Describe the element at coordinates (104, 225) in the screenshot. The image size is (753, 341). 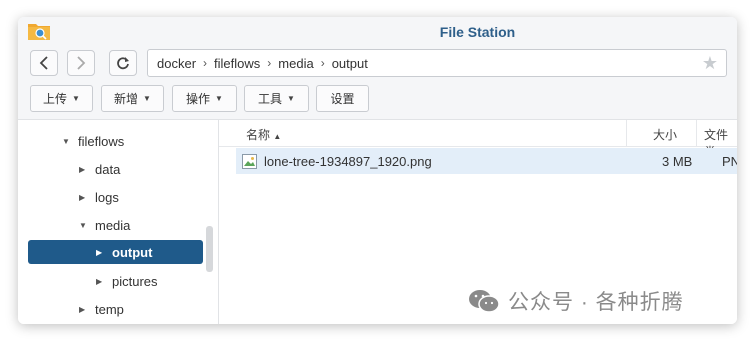
I see `tree-item-media: ▼ media` at that location.